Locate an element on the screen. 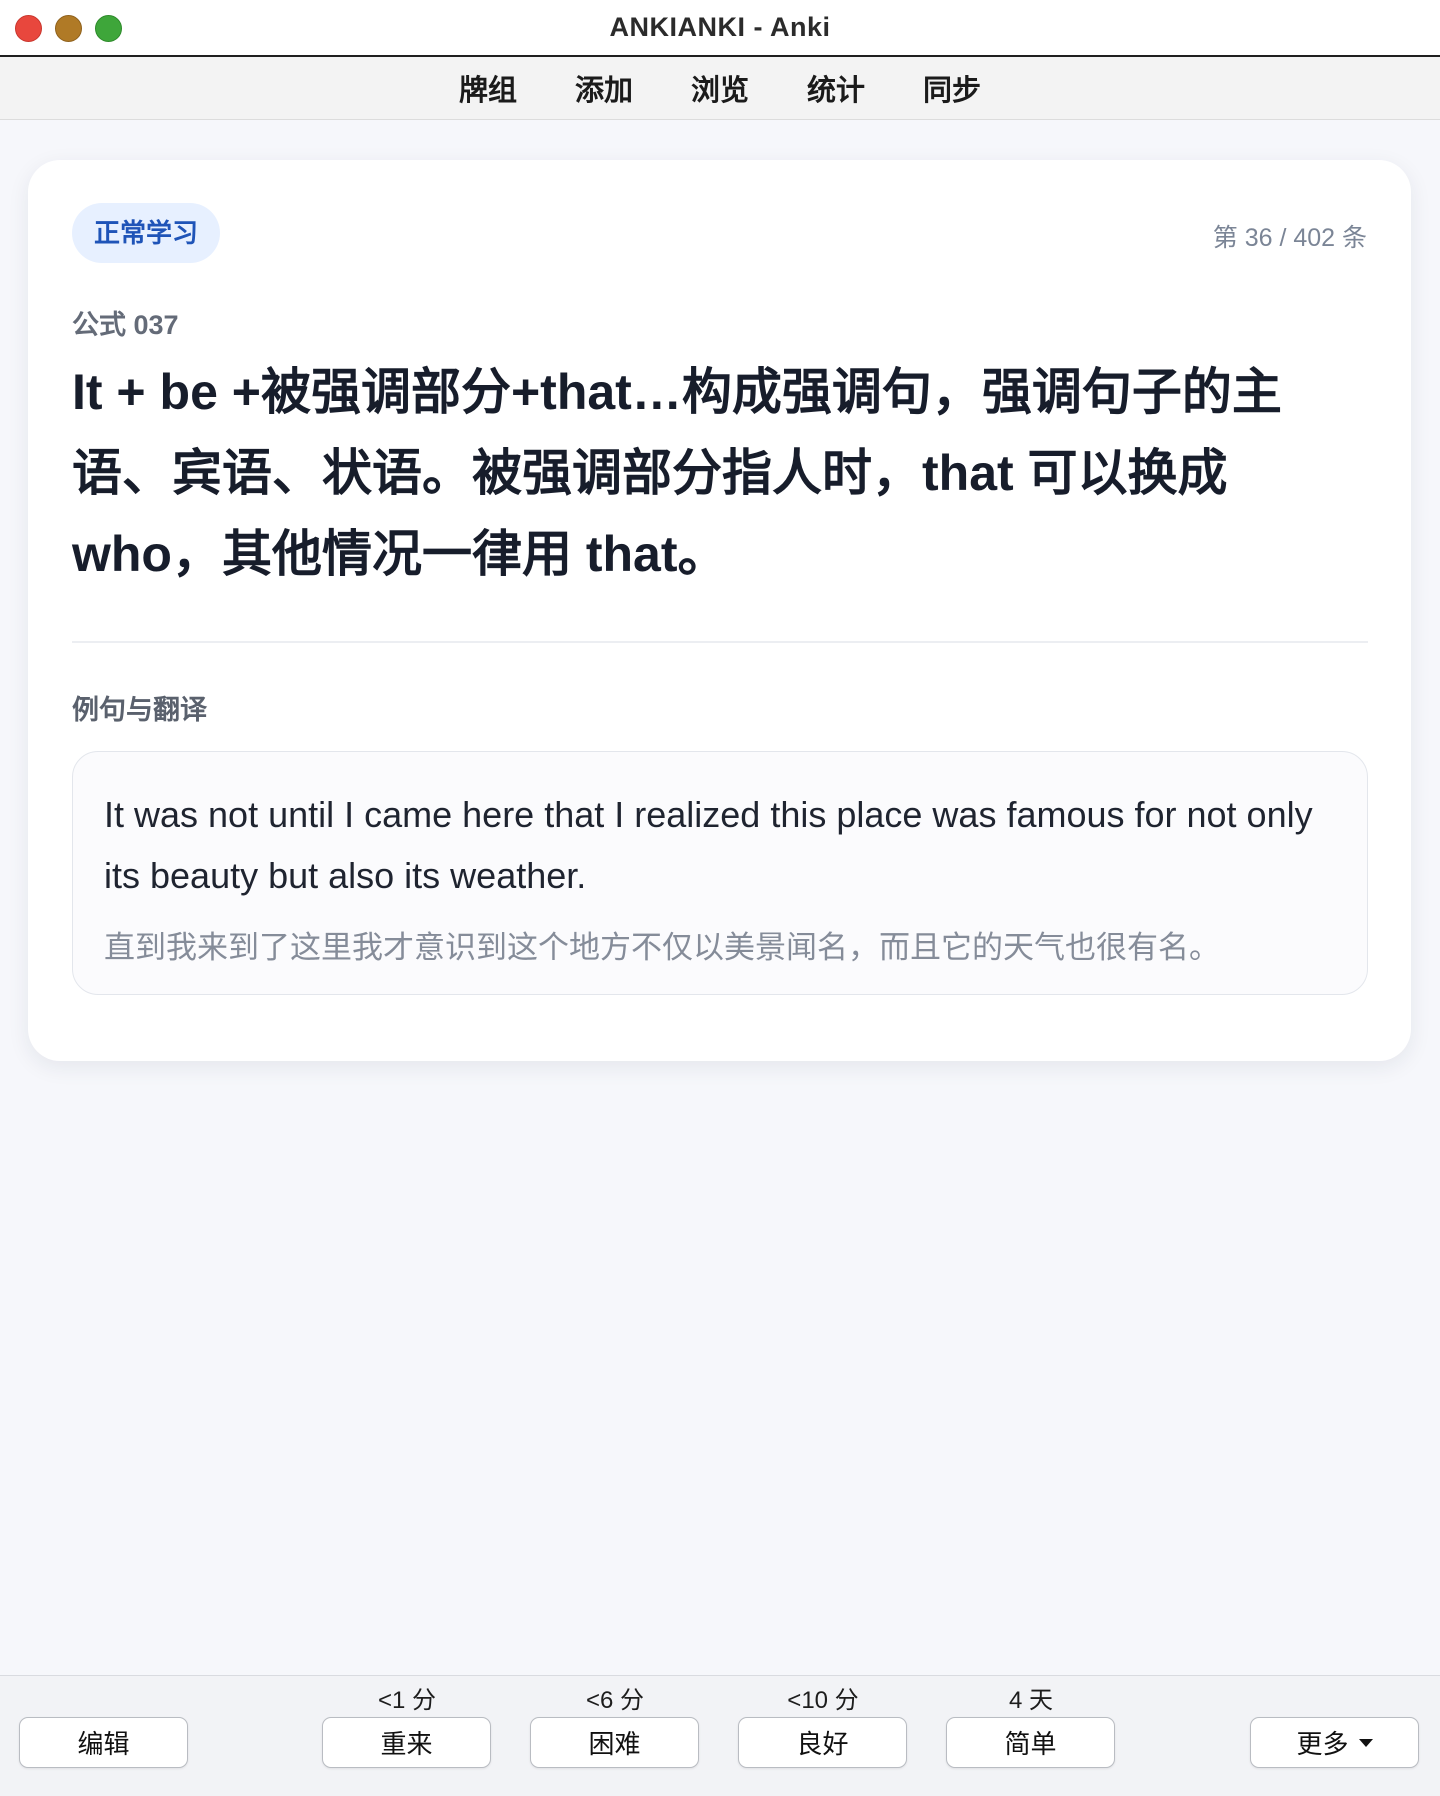 The height and width of the screenshot is (1796, 1440). chevron-down-icon is located at coordinates (1365, 1742).